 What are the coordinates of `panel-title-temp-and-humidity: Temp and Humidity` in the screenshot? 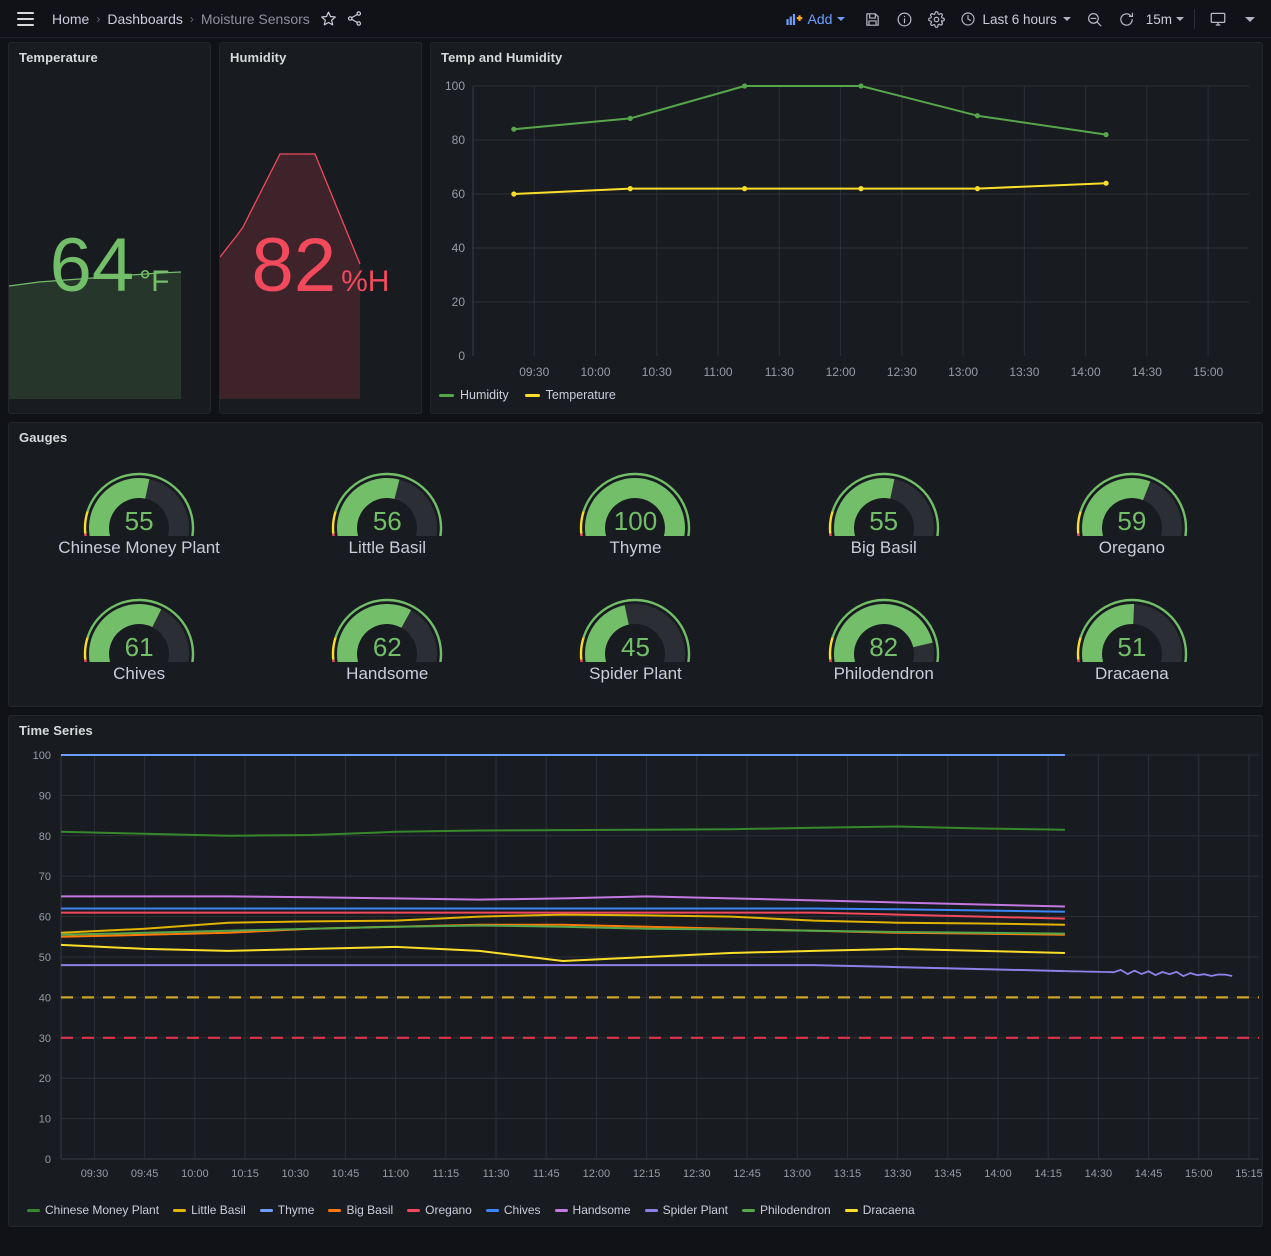 It's located at (502, 57).